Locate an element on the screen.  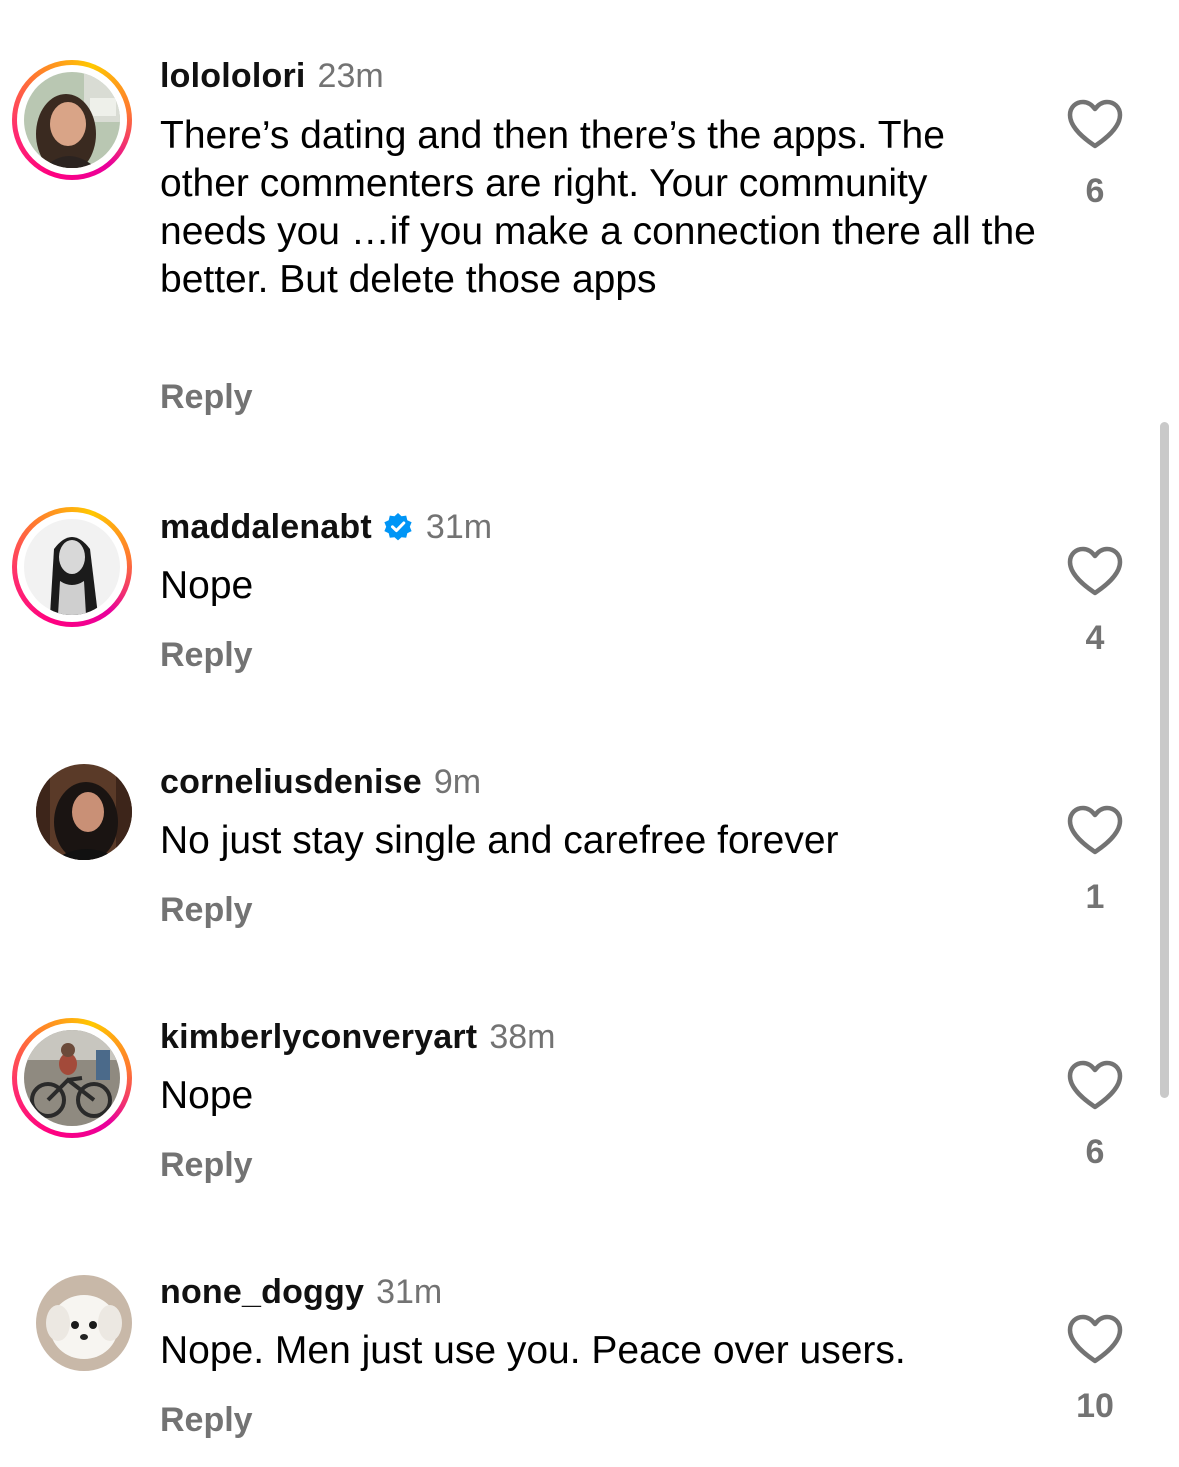
comment-header: none_doggy 31m is located at coordinates (301, 1292).